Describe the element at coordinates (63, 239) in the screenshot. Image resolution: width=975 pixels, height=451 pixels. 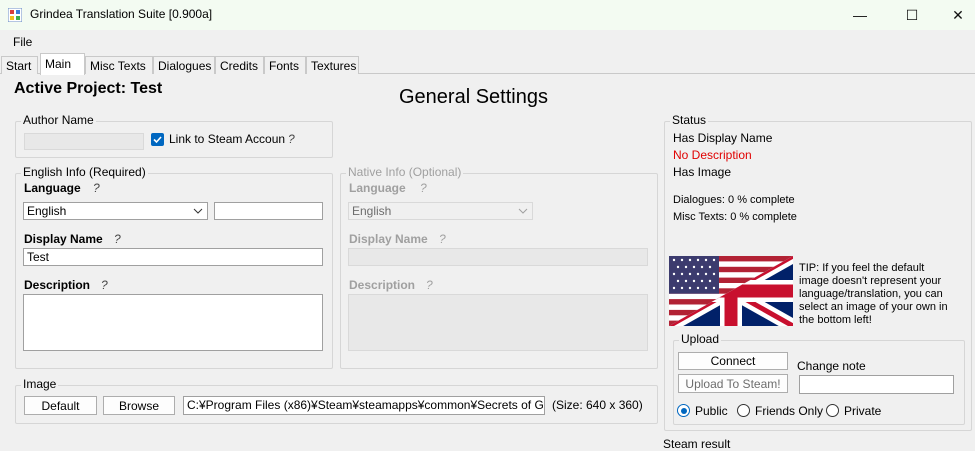
I see `english-display-name-label: Display Name` at that location.